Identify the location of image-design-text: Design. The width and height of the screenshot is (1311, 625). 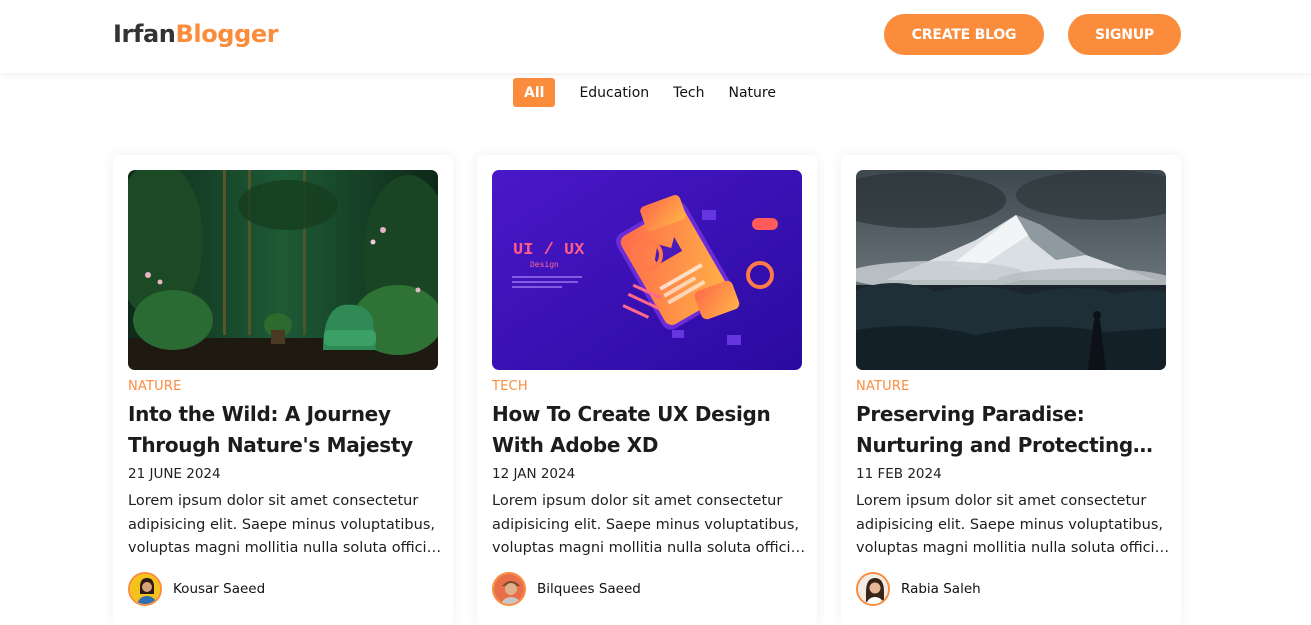
(544, 265).